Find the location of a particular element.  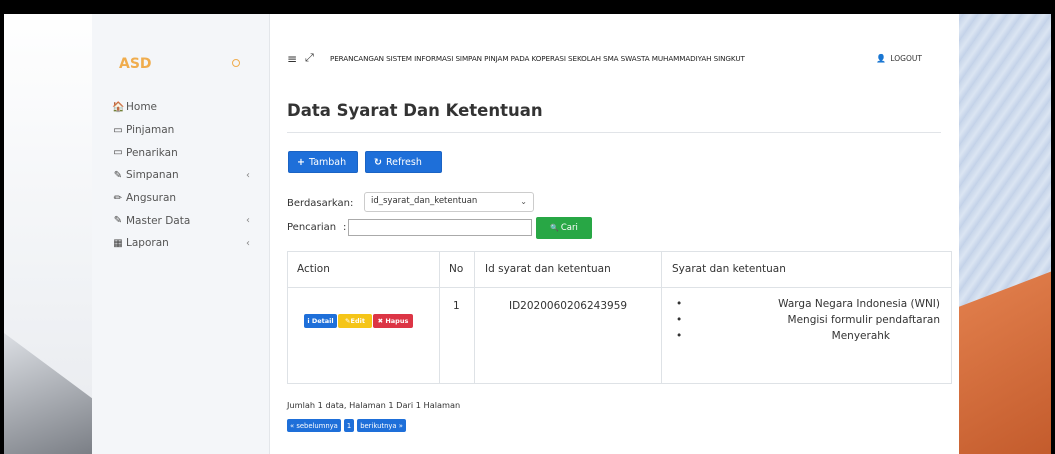

list-item: • Menyerahk is located at coordinates (783, 336).